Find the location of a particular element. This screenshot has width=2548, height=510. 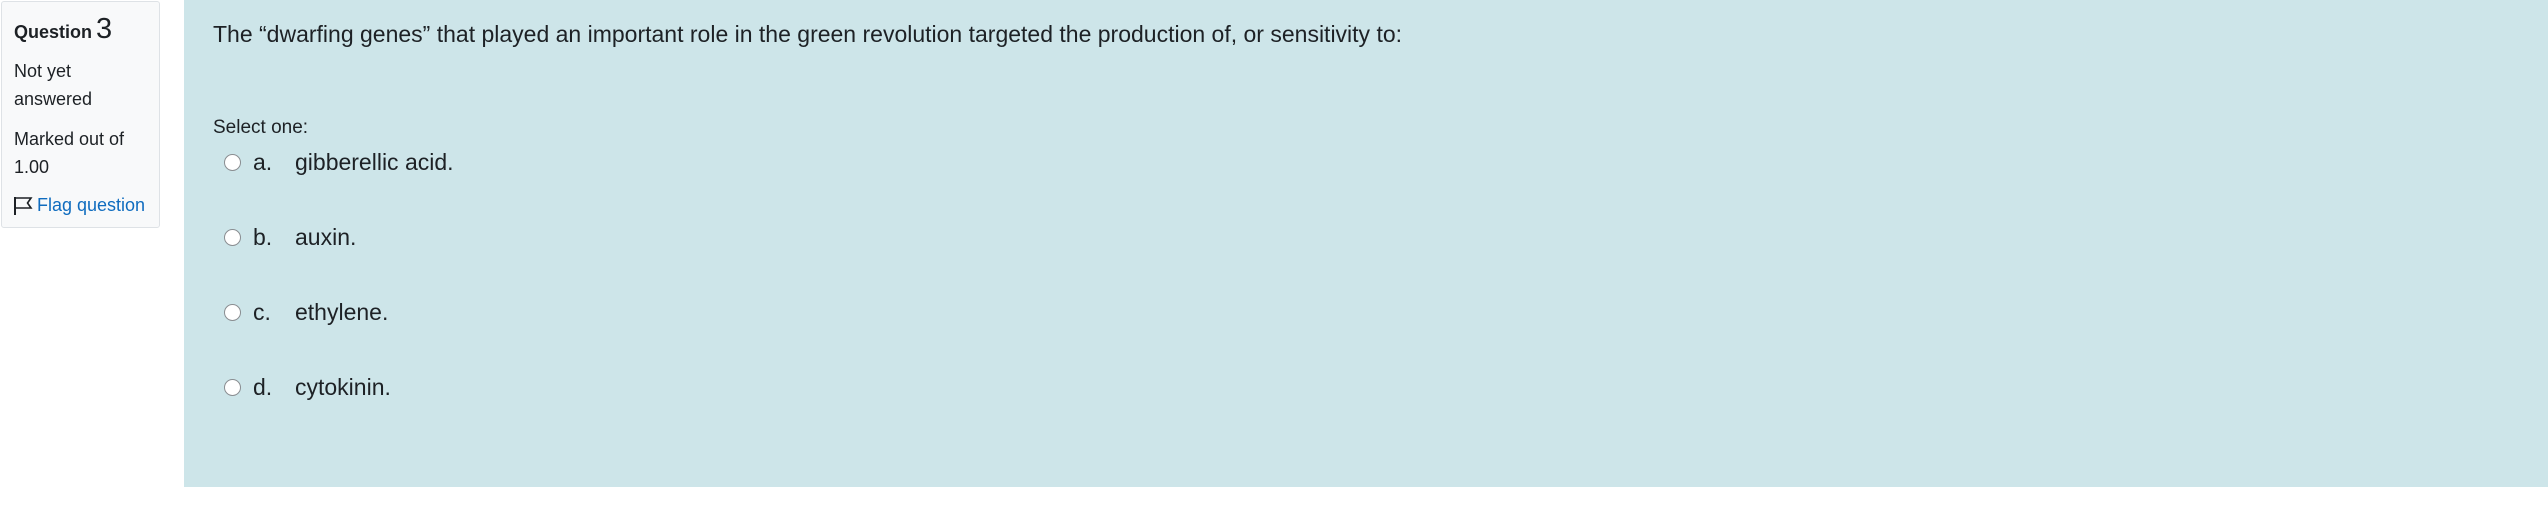

answer-option-d: d. cytokinin. is located at coordinates (1380, 410).